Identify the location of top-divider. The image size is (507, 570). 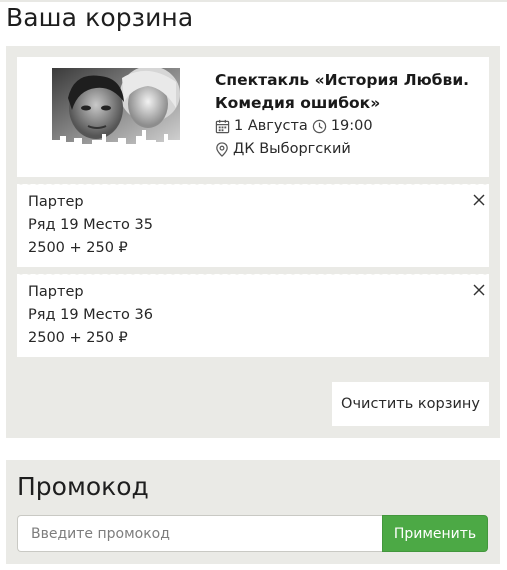
(253, 1).